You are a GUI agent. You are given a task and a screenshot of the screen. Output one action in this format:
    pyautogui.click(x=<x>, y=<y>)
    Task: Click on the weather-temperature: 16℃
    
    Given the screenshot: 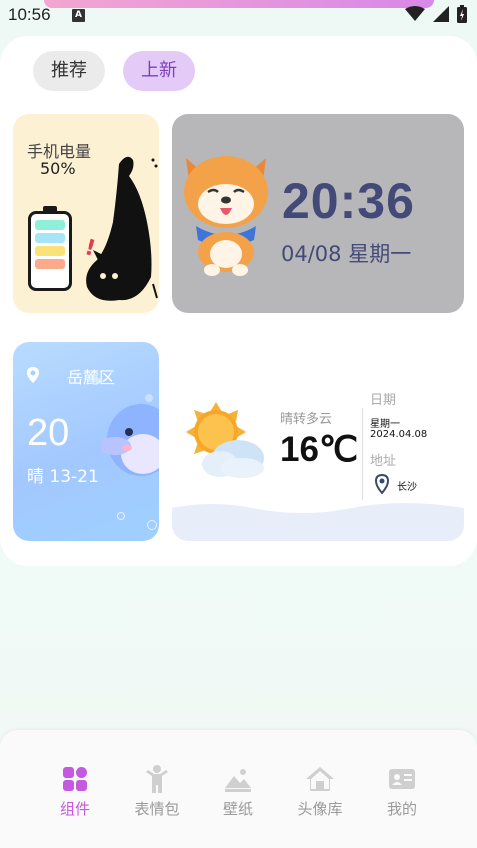 What is the action you would take?
    pyautogui.click(x=319, y=449)
    